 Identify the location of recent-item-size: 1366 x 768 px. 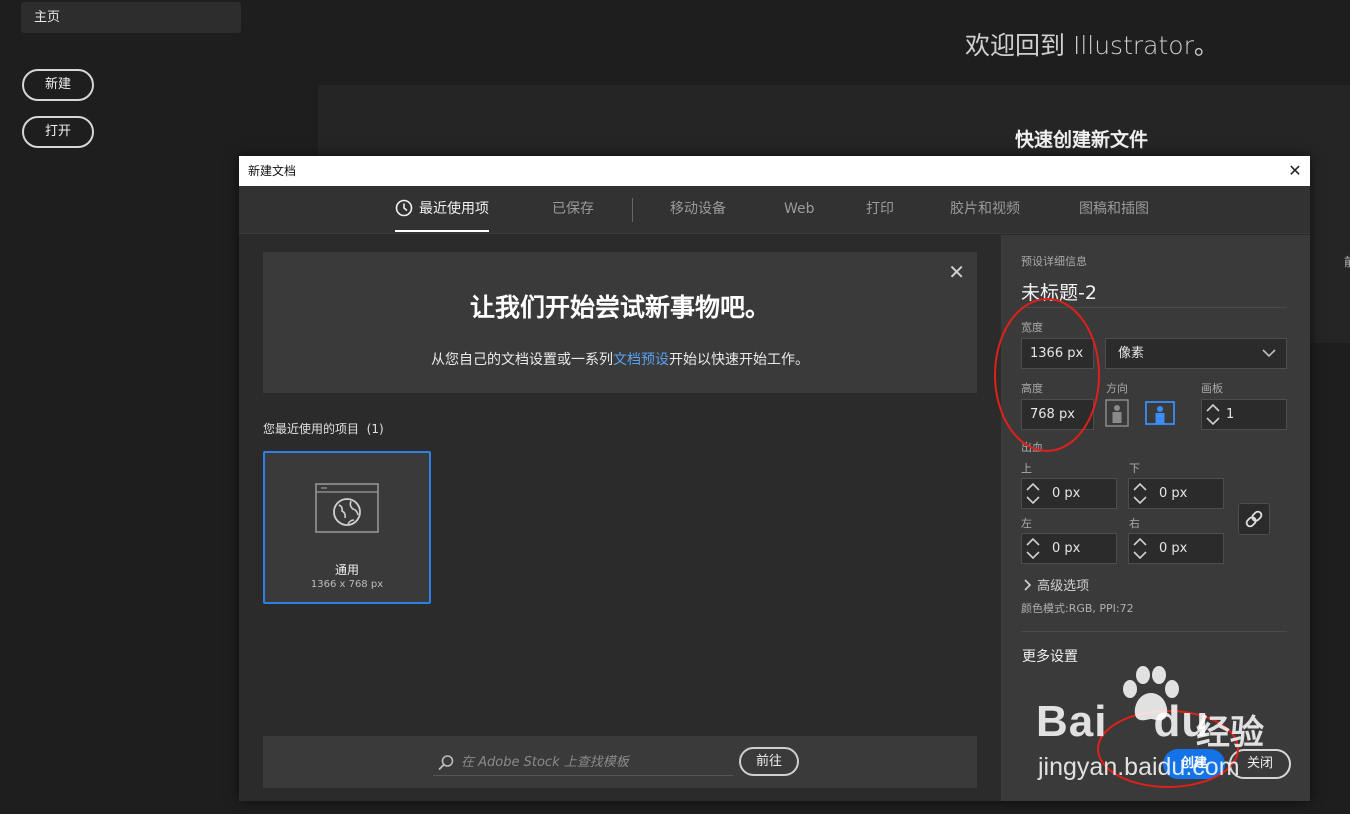
(347, 584).